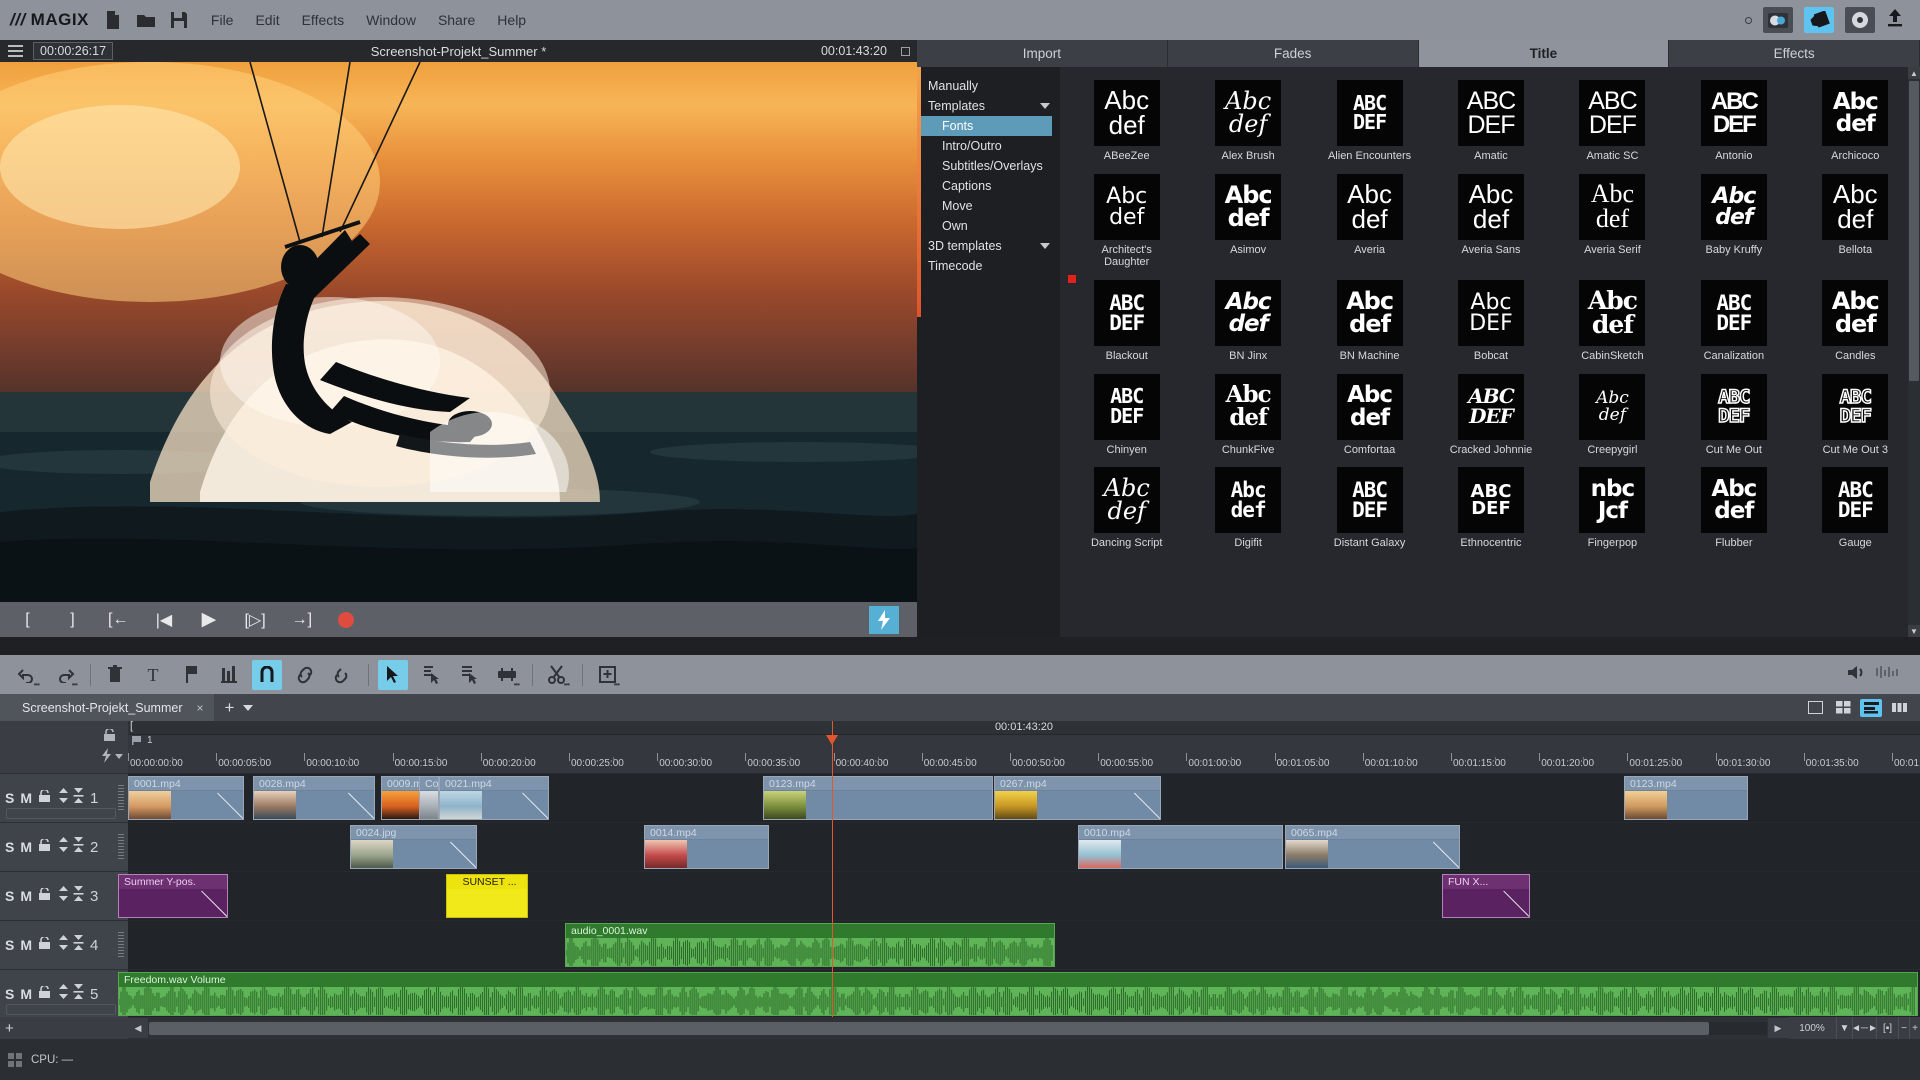 This screenshot has height=1080, width=1920. What do you see at coordinates (1024, 944) in the screenshot?
I see `timeline-track-lane-4: audio_0001.wav` at bounding box center [1024, 944].